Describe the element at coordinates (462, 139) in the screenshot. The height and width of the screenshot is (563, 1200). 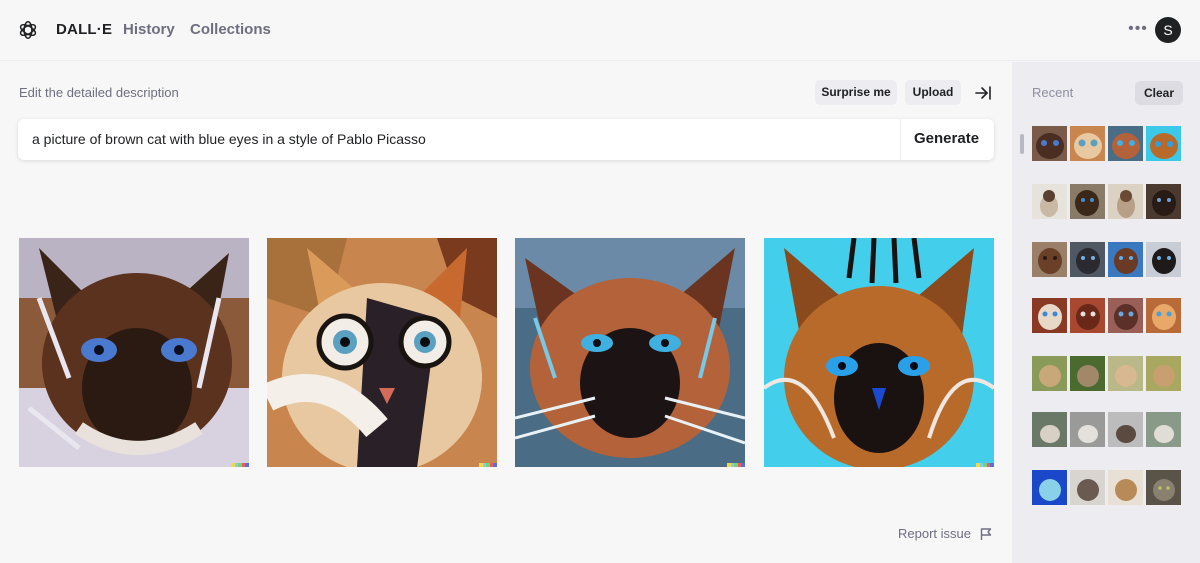
I see `prompt-input` at that location.